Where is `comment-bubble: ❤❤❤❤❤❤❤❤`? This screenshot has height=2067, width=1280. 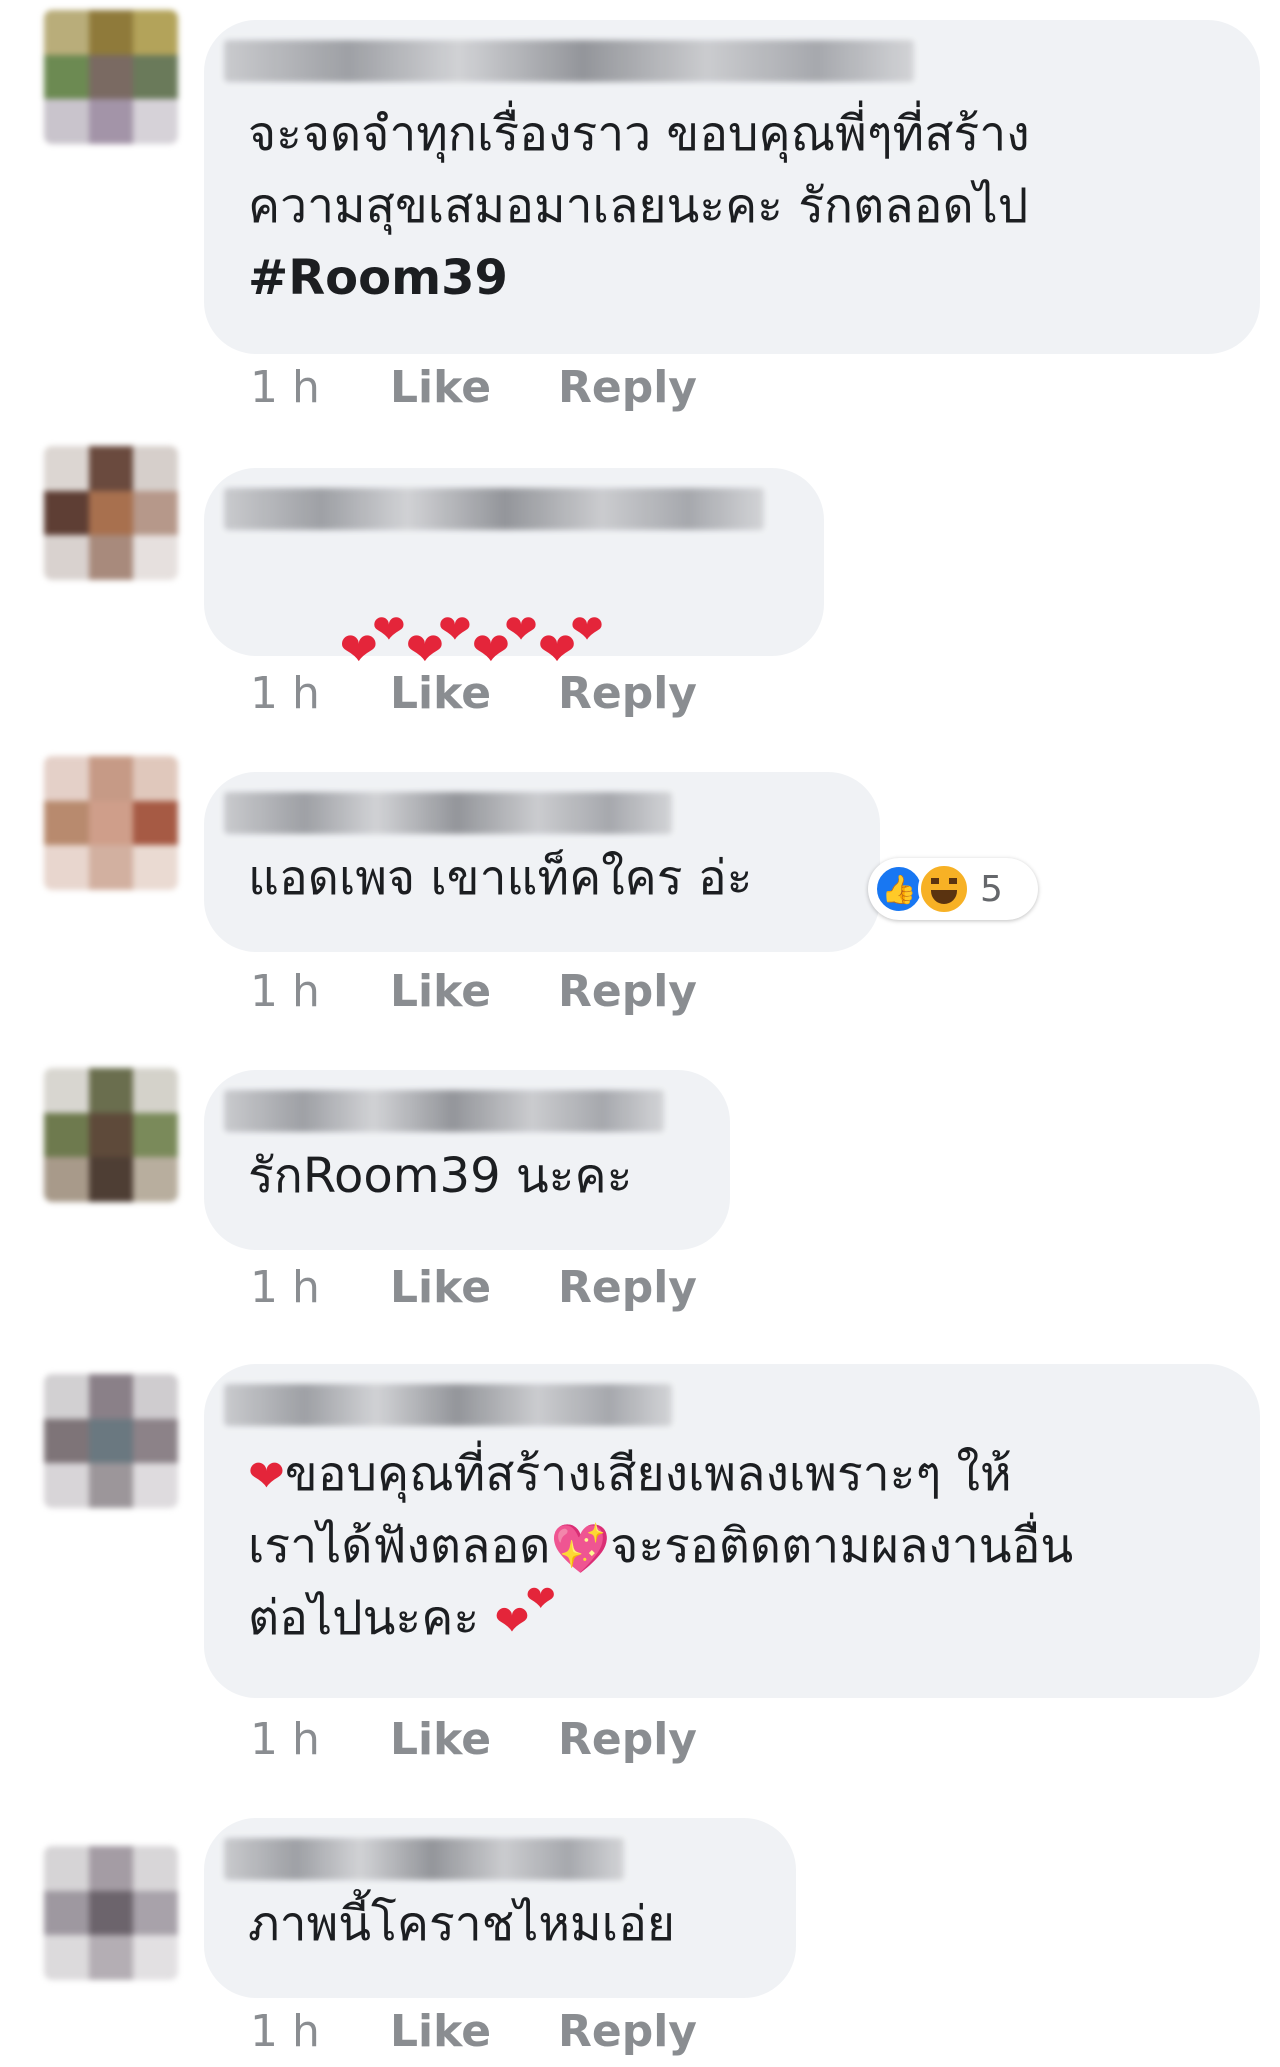
comment-bubble: ❤❤❤❤❤❤❤❤ is located at coordinates (514, 570).